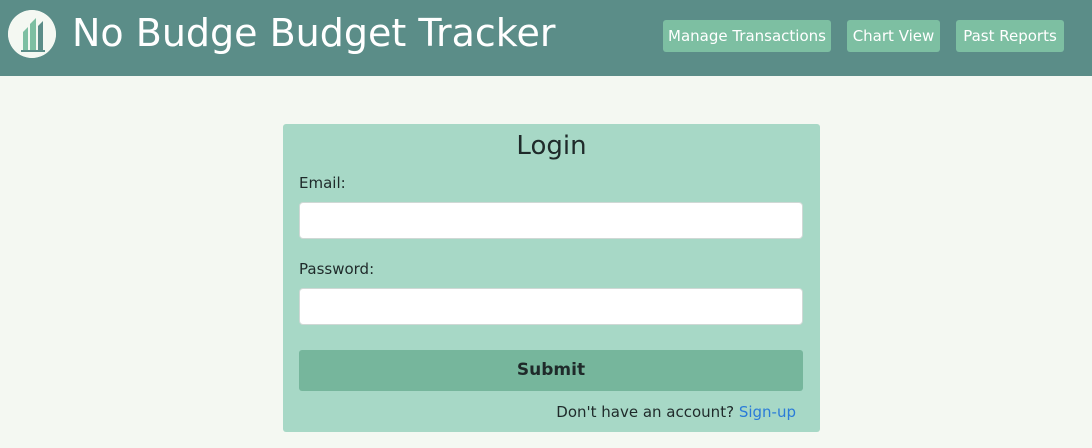 The height and width of the screenshot is (448, 1092). I want to click on signup-prompt-text: Don't have an account?, so click(645, 412).